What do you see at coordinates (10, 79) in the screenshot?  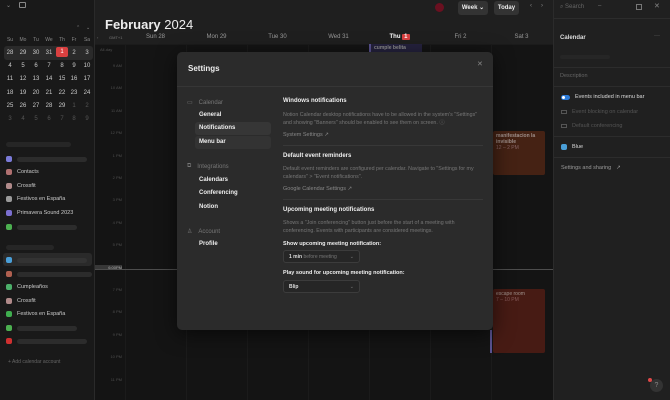 I see `mini-cal-day: 11` at bounding box center [10, 79].